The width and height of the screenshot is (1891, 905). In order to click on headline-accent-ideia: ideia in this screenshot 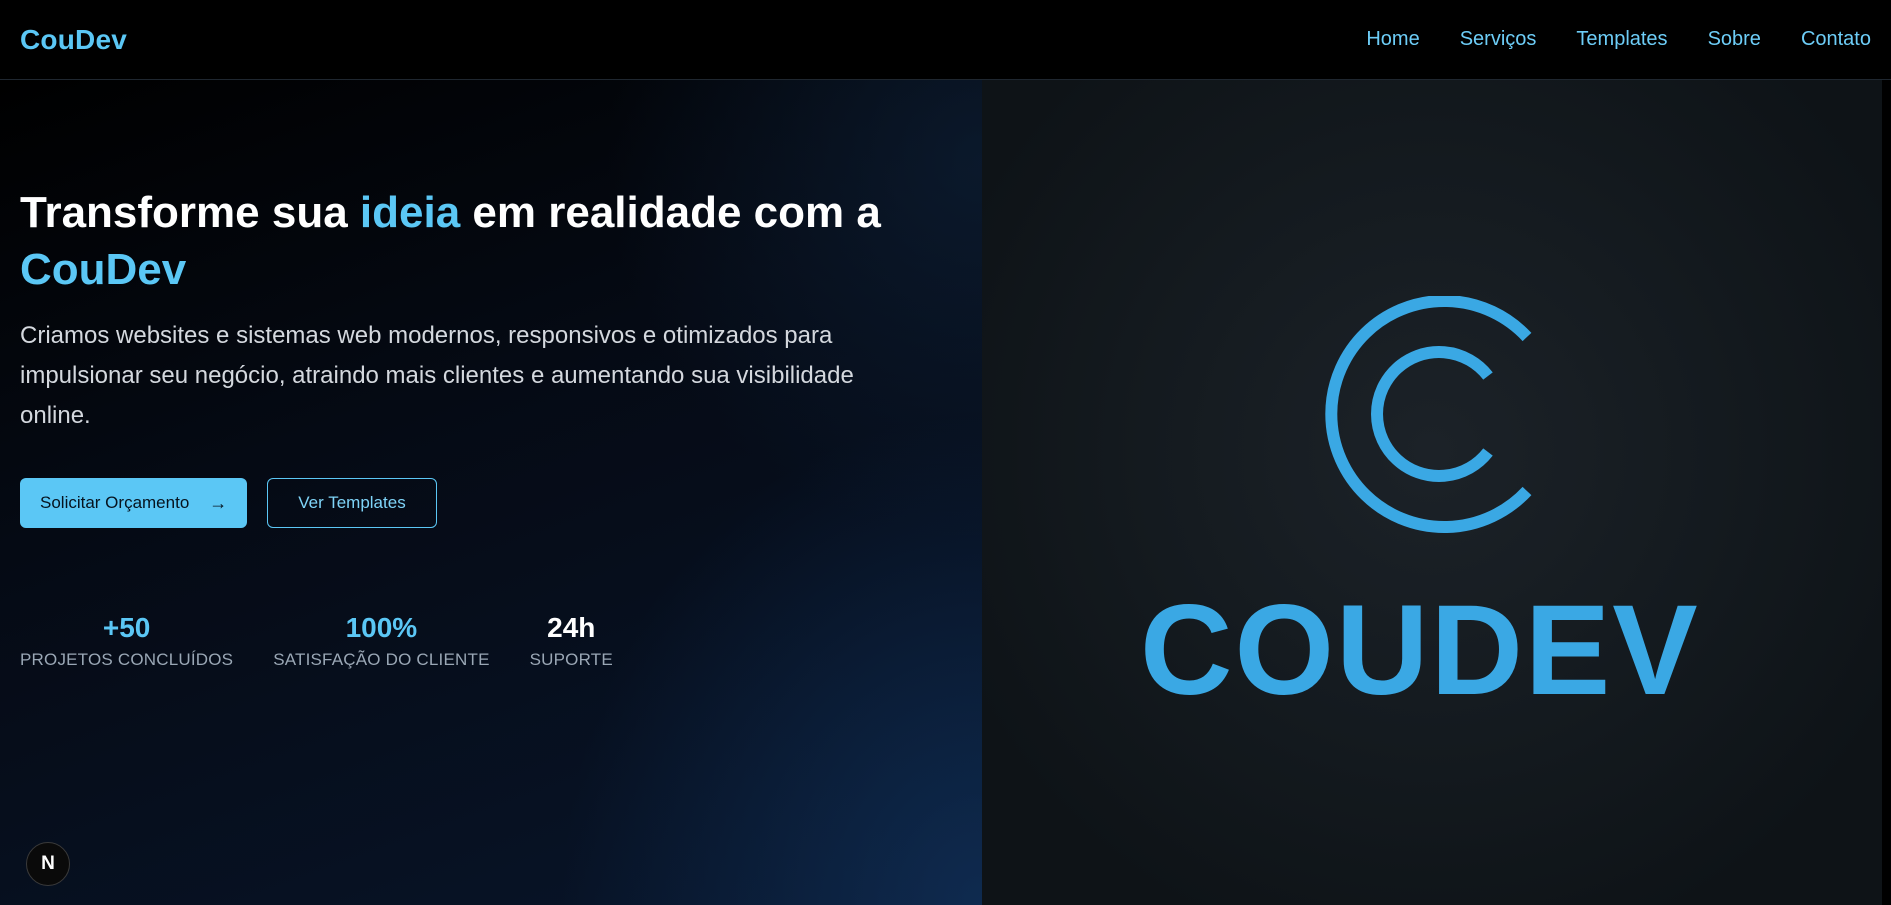, I will do `click(410, 212)`.